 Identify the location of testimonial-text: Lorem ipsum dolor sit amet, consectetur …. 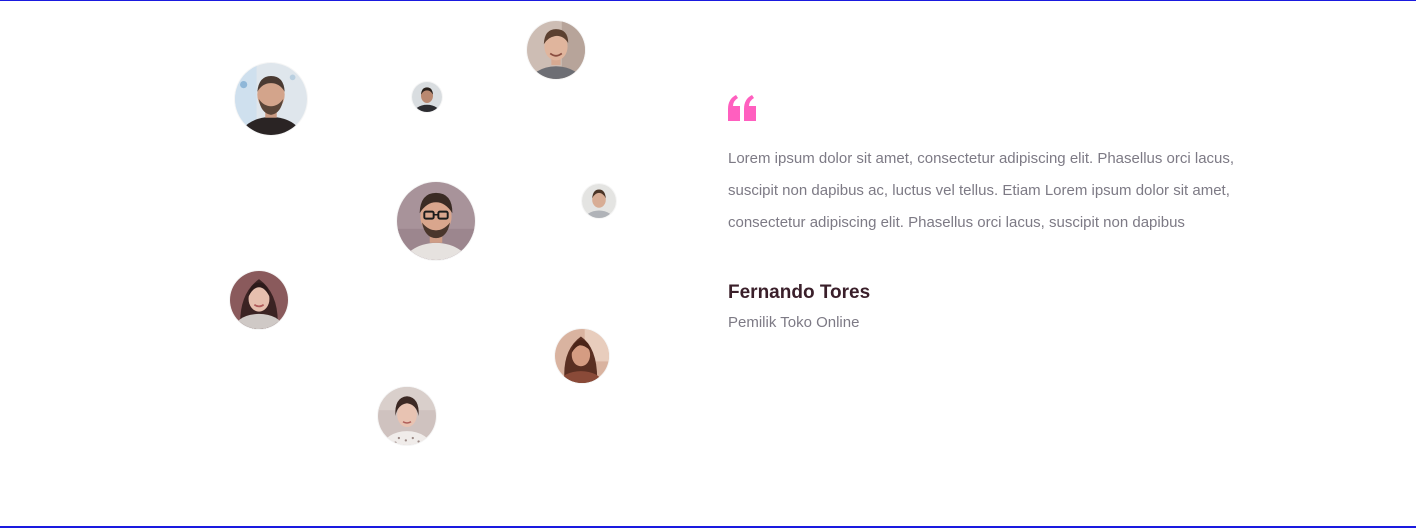
(981, 190).